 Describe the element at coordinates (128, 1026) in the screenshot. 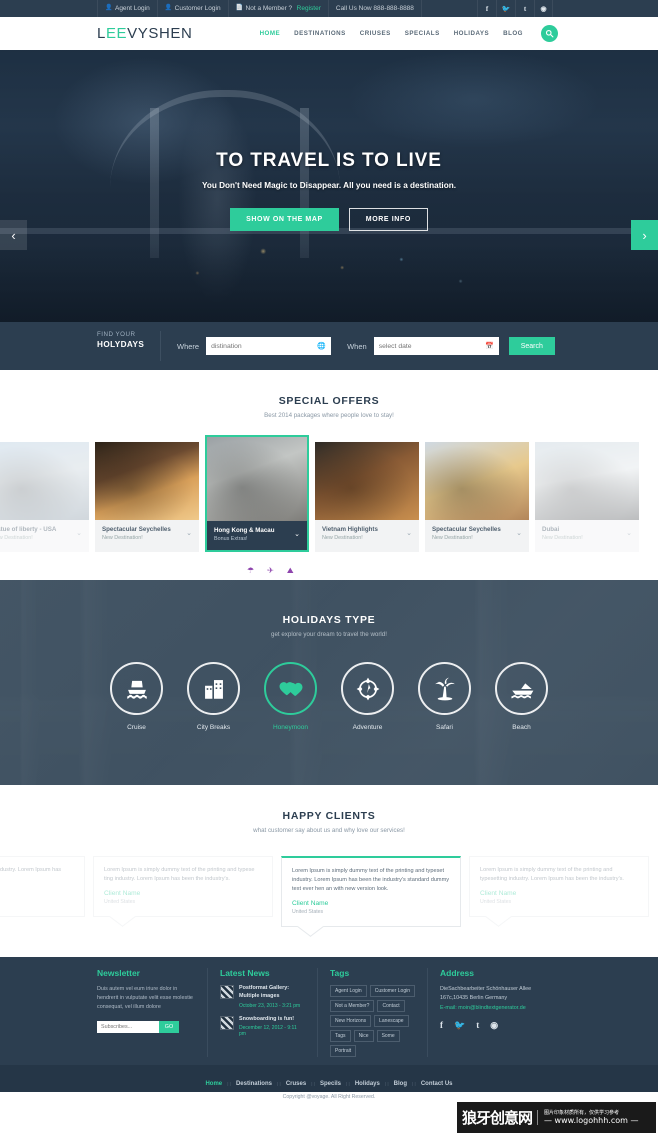

I see `newsletter-input` at that location.